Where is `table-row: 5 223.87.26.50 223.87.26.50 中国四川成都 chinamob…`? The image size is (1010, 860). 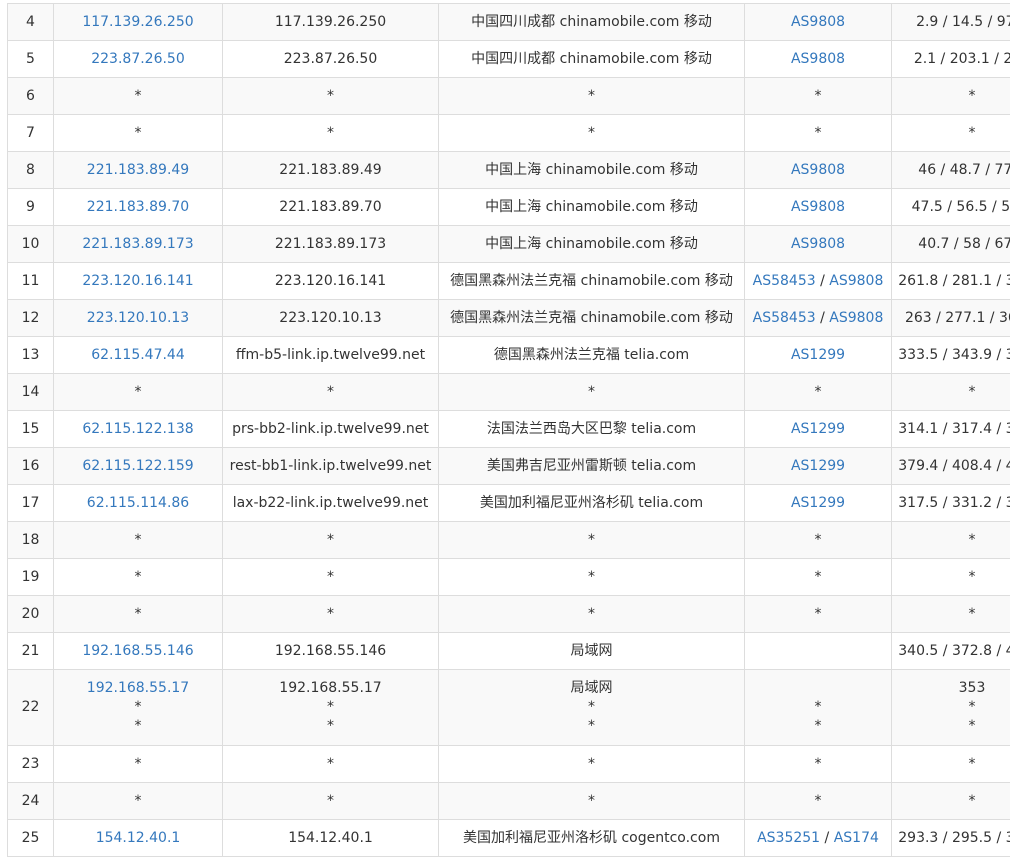
table-row: 5 223.87.26.50 223.87.26.50 中国四川成都 chinamob… is located at coordinates (508, 59).